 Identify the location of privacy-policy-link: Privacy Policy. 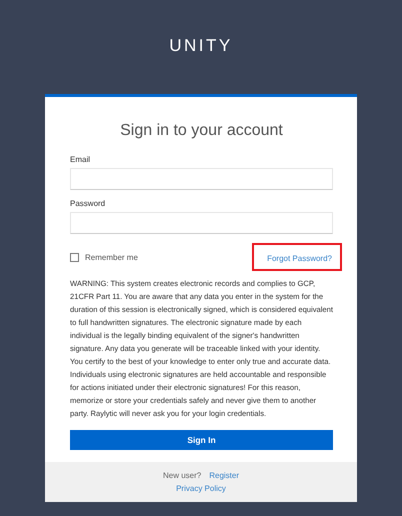
(201, 488).